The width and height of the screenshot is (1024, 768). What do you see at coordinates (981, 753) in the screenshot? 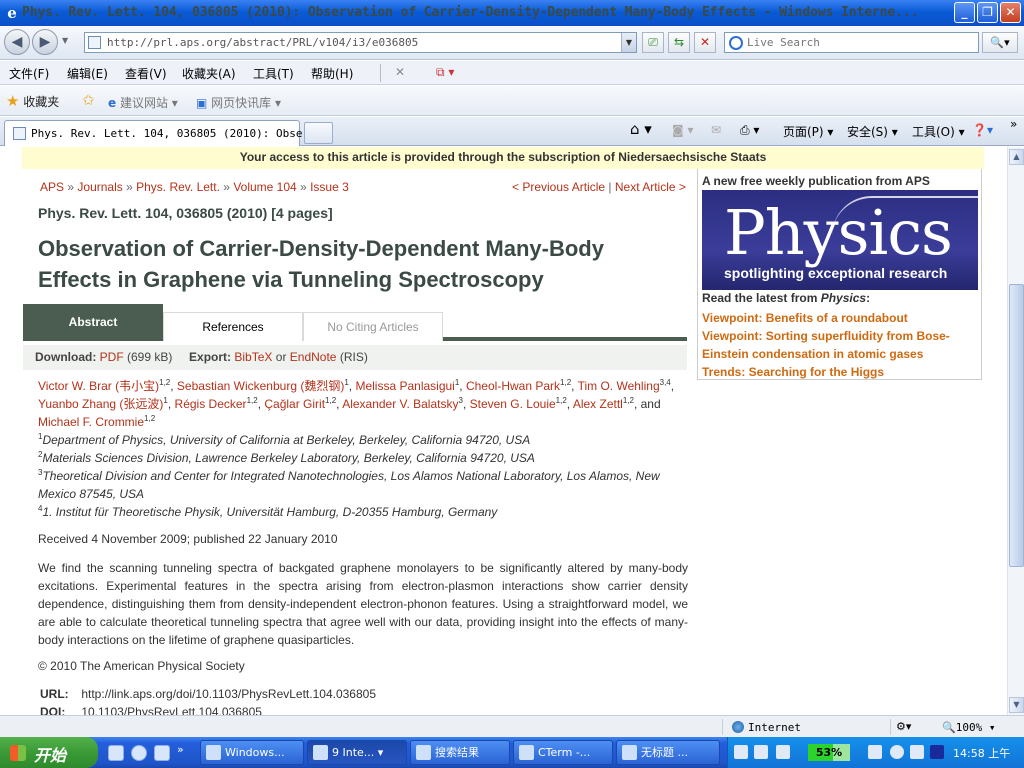
I see `clock: 14:58 上午` at bounding box center [981, 753].